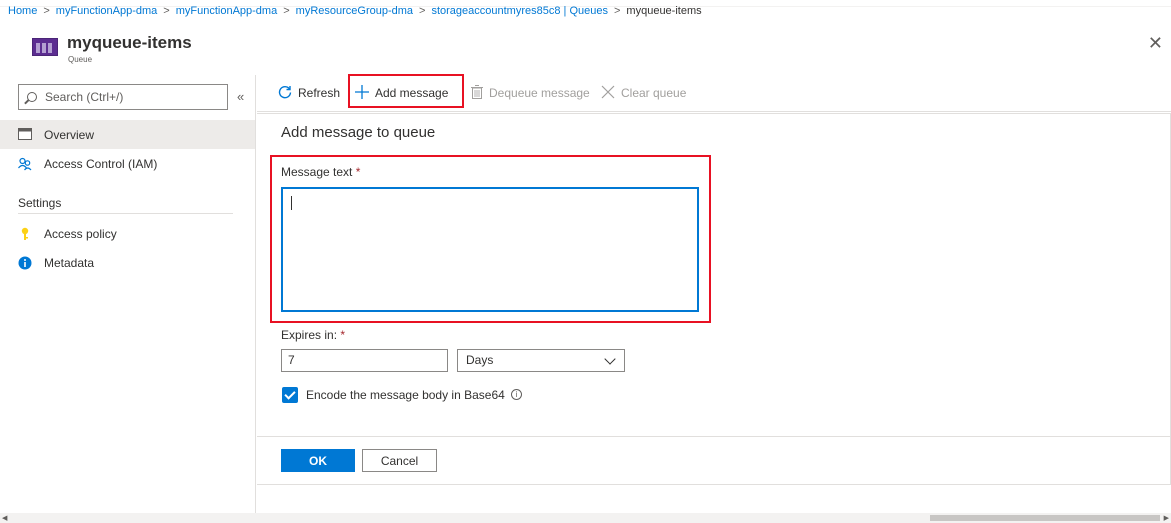 The width and height of the screenshot is (1171, 523). I want to click on sidebar-item-access-policy: Access policy, so click(127, 233).